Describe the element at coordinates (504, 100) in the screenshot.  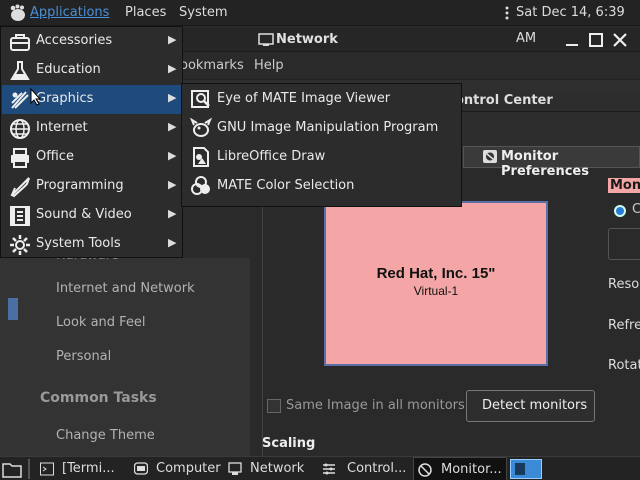
I see `control-center-title: ontrol Center` at that location.